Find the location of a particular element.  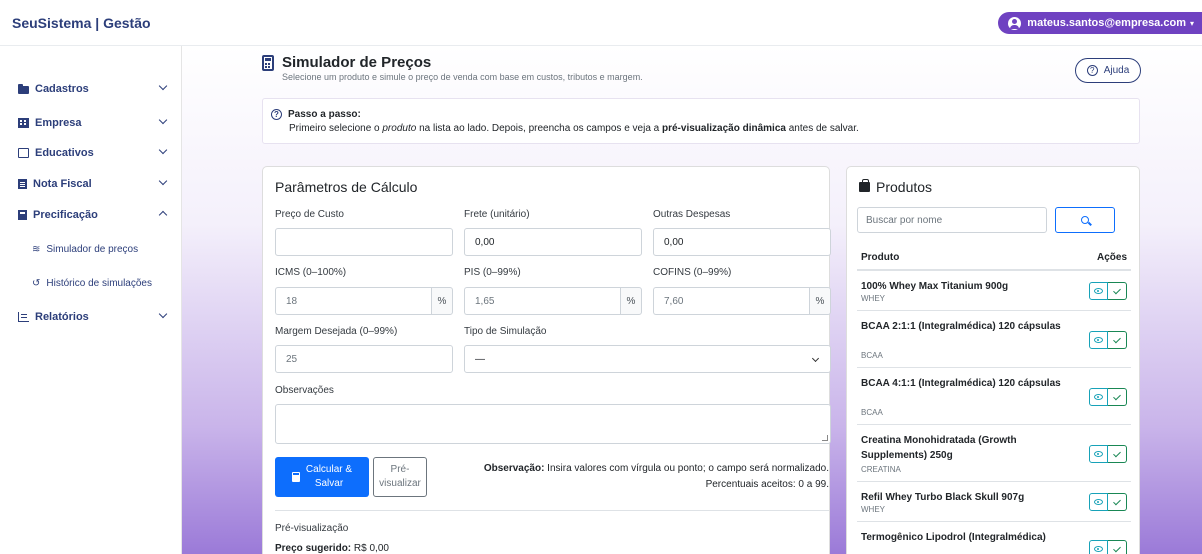

margem-label: Margem Desejada (0–99%) is located at coordinates (336, 331).